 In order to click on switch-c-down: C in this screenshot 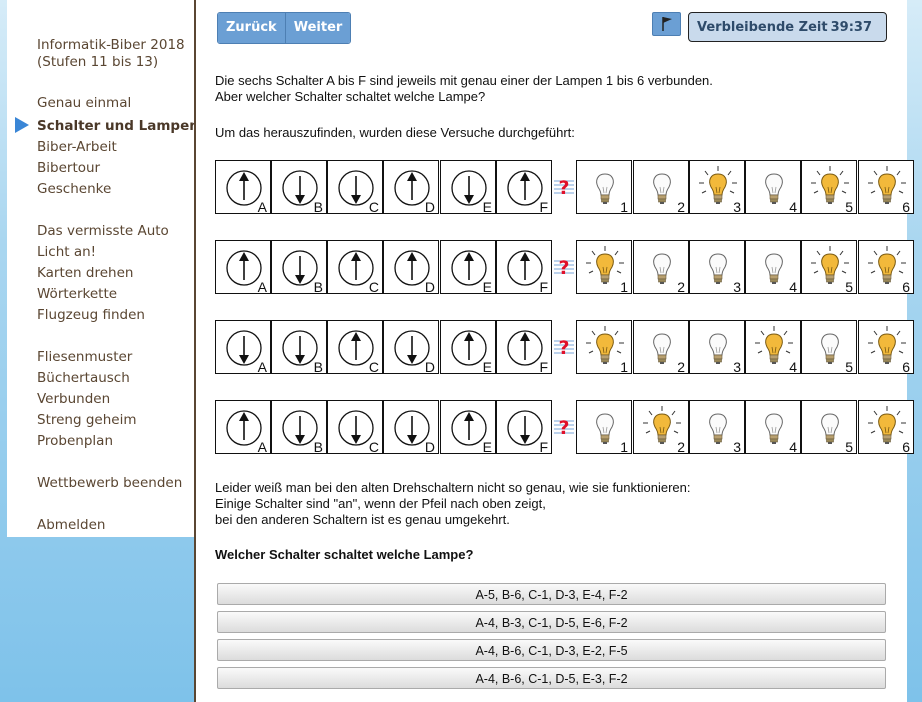, I will do `click(355, 427)`.